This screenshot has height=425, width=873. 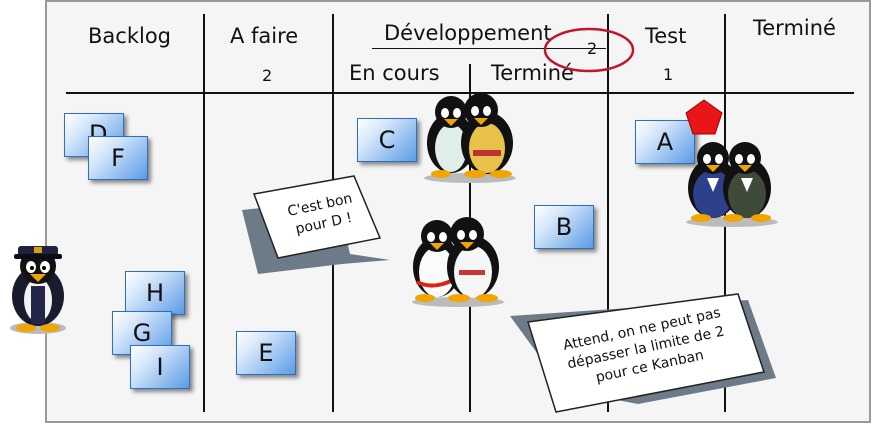 I want to click on penguin-pilot-icon, so click(x=38, y=290).